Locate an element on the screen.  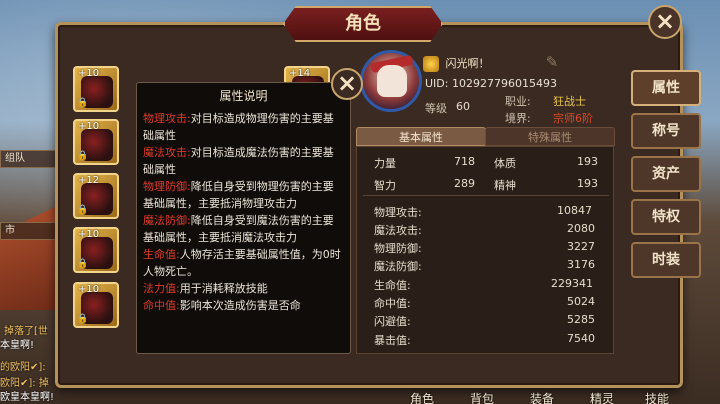
entry-text: 用于消耗释放技能 is located at coordinates (223, 288).